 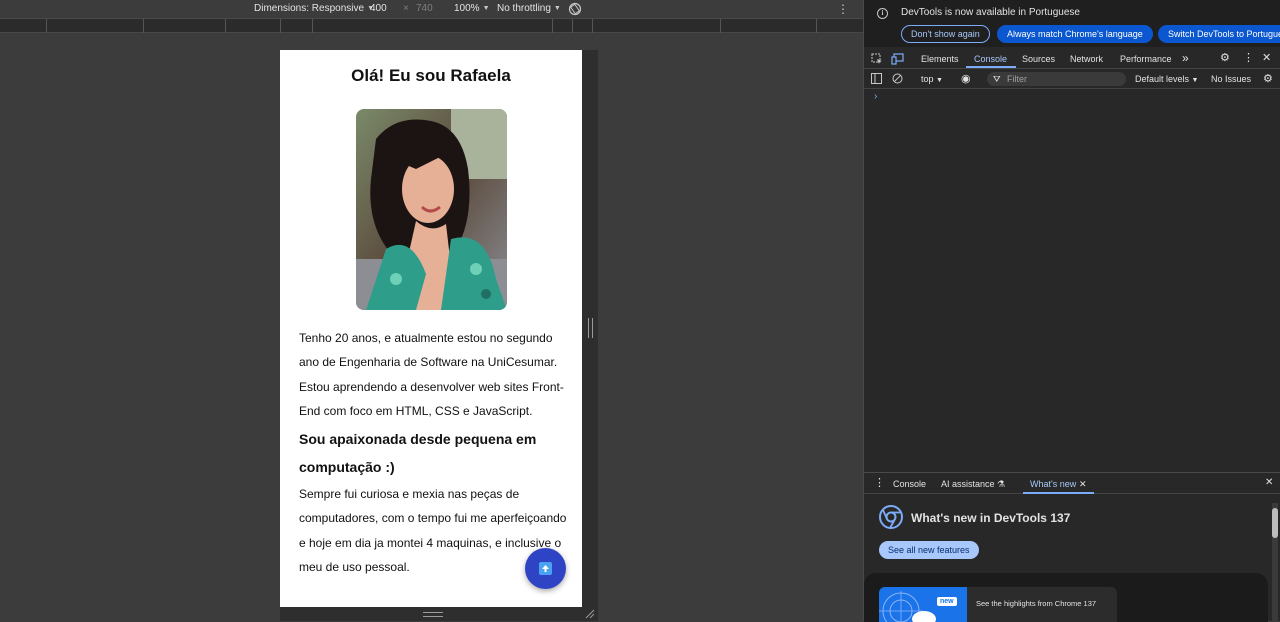 What do you see at coordinates (966, 78) in the screenshot?
I see `eye-icon: ◉` at bounding box center [966, 78].